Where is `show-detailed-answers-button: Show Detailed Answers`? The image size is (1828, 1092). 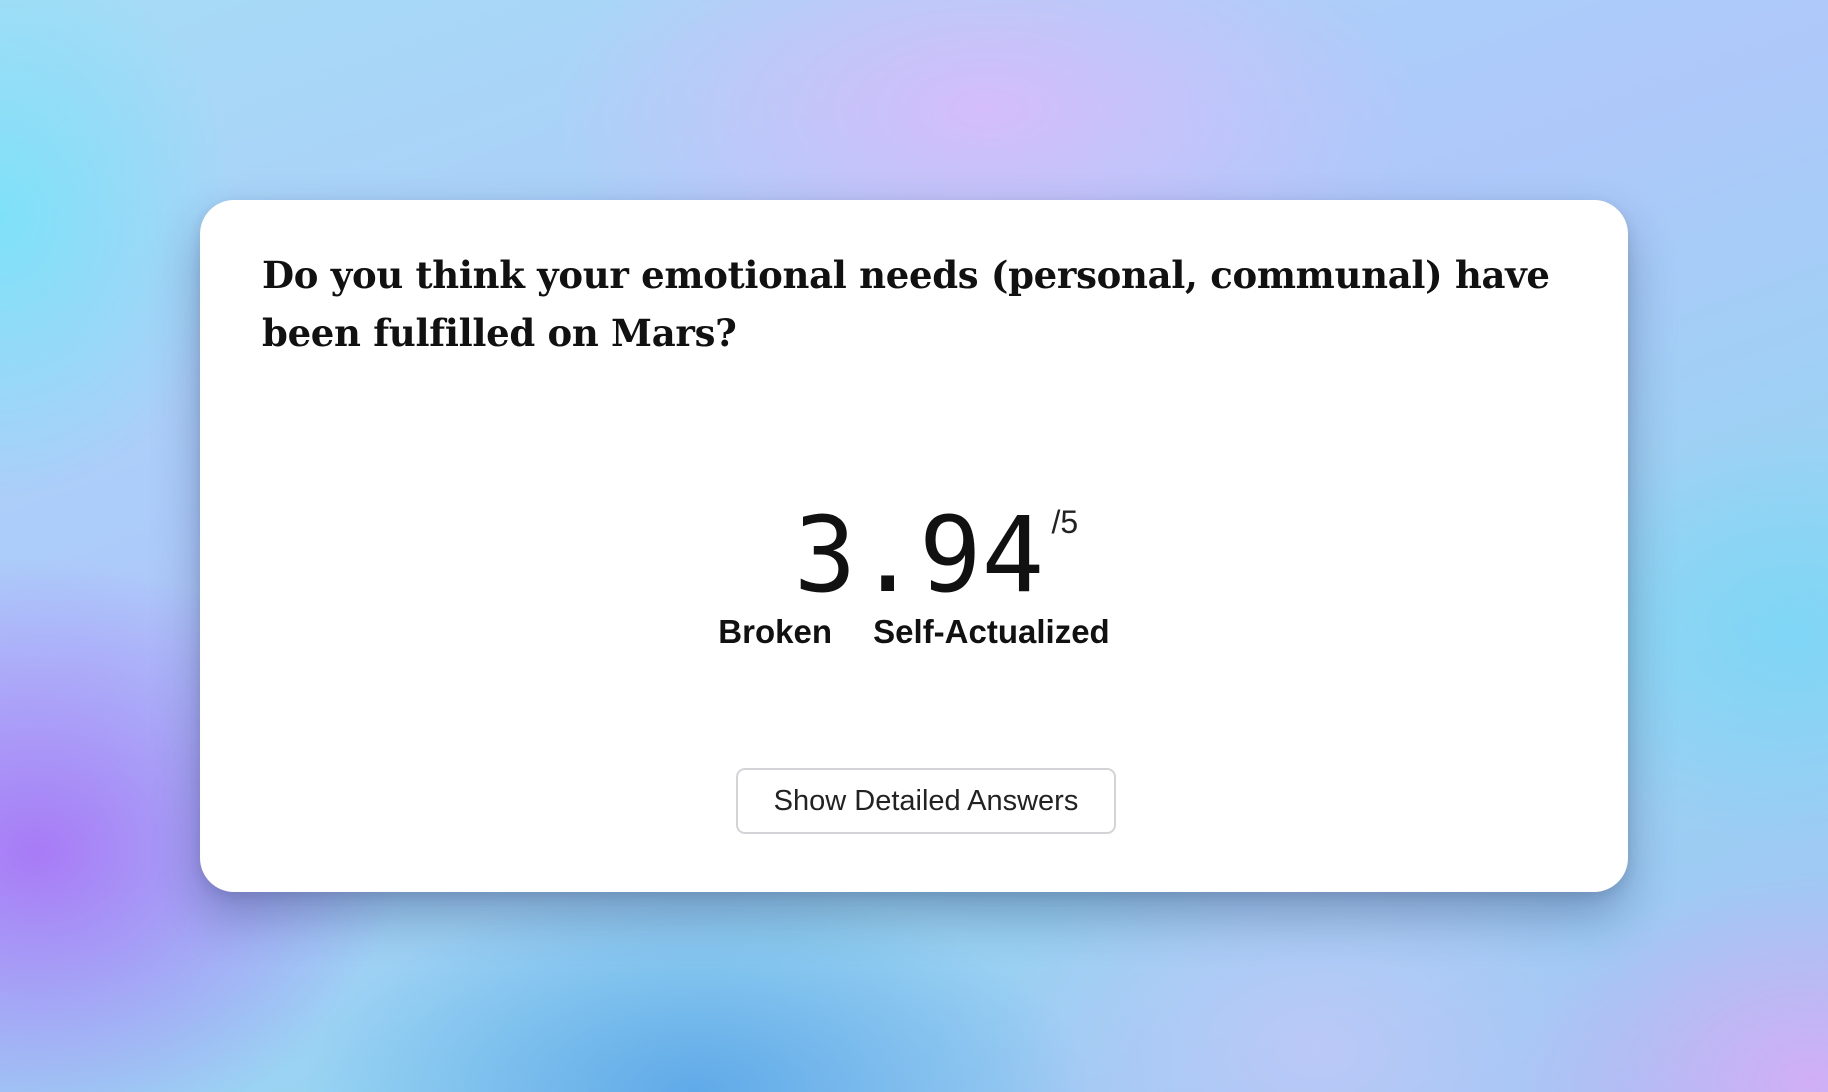 show-detailed-answers-button: Show Detailed Answers is located at coordinates (926, 801).